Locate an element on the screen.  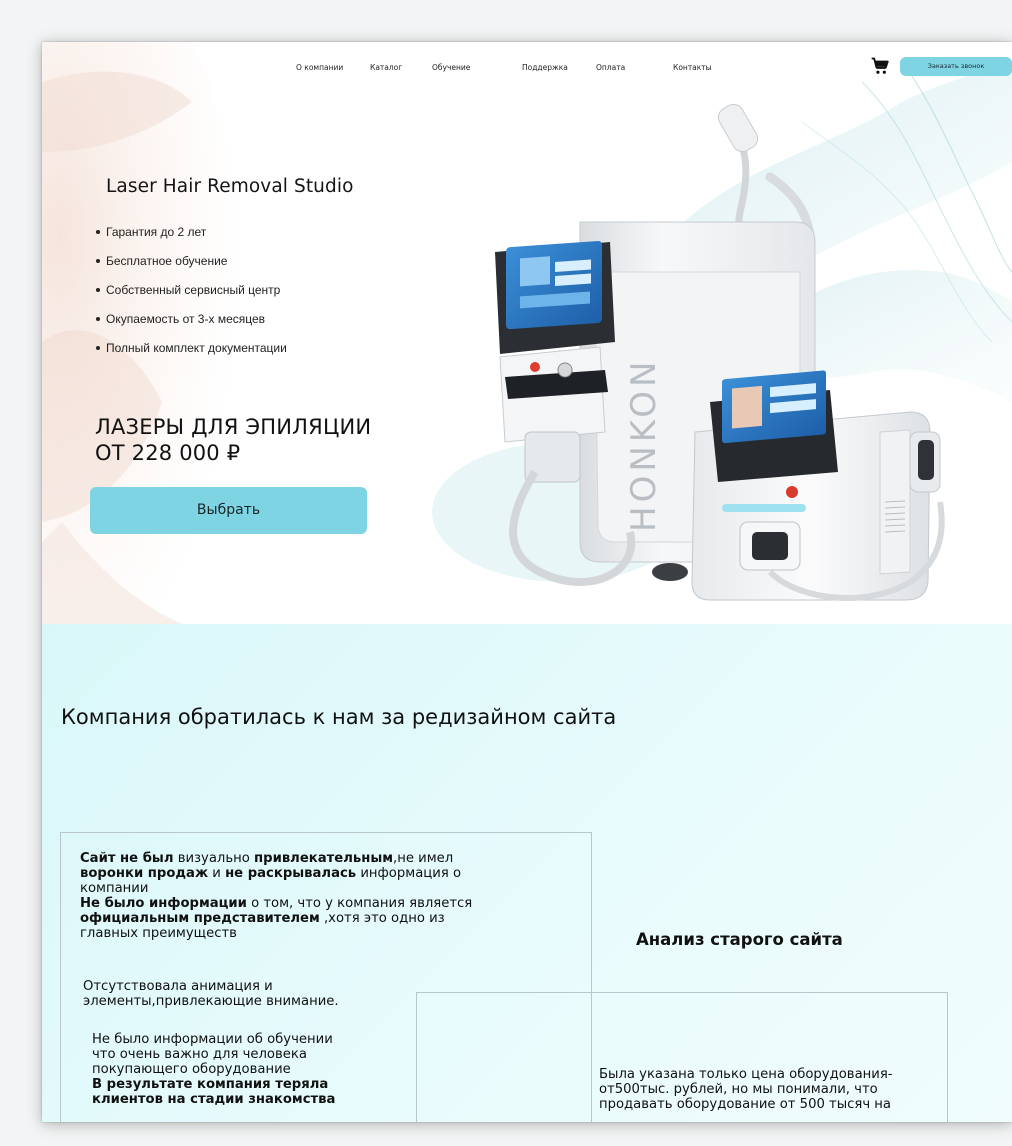
nav-item-contacts: Контакты is located at coordinates (692, 67).